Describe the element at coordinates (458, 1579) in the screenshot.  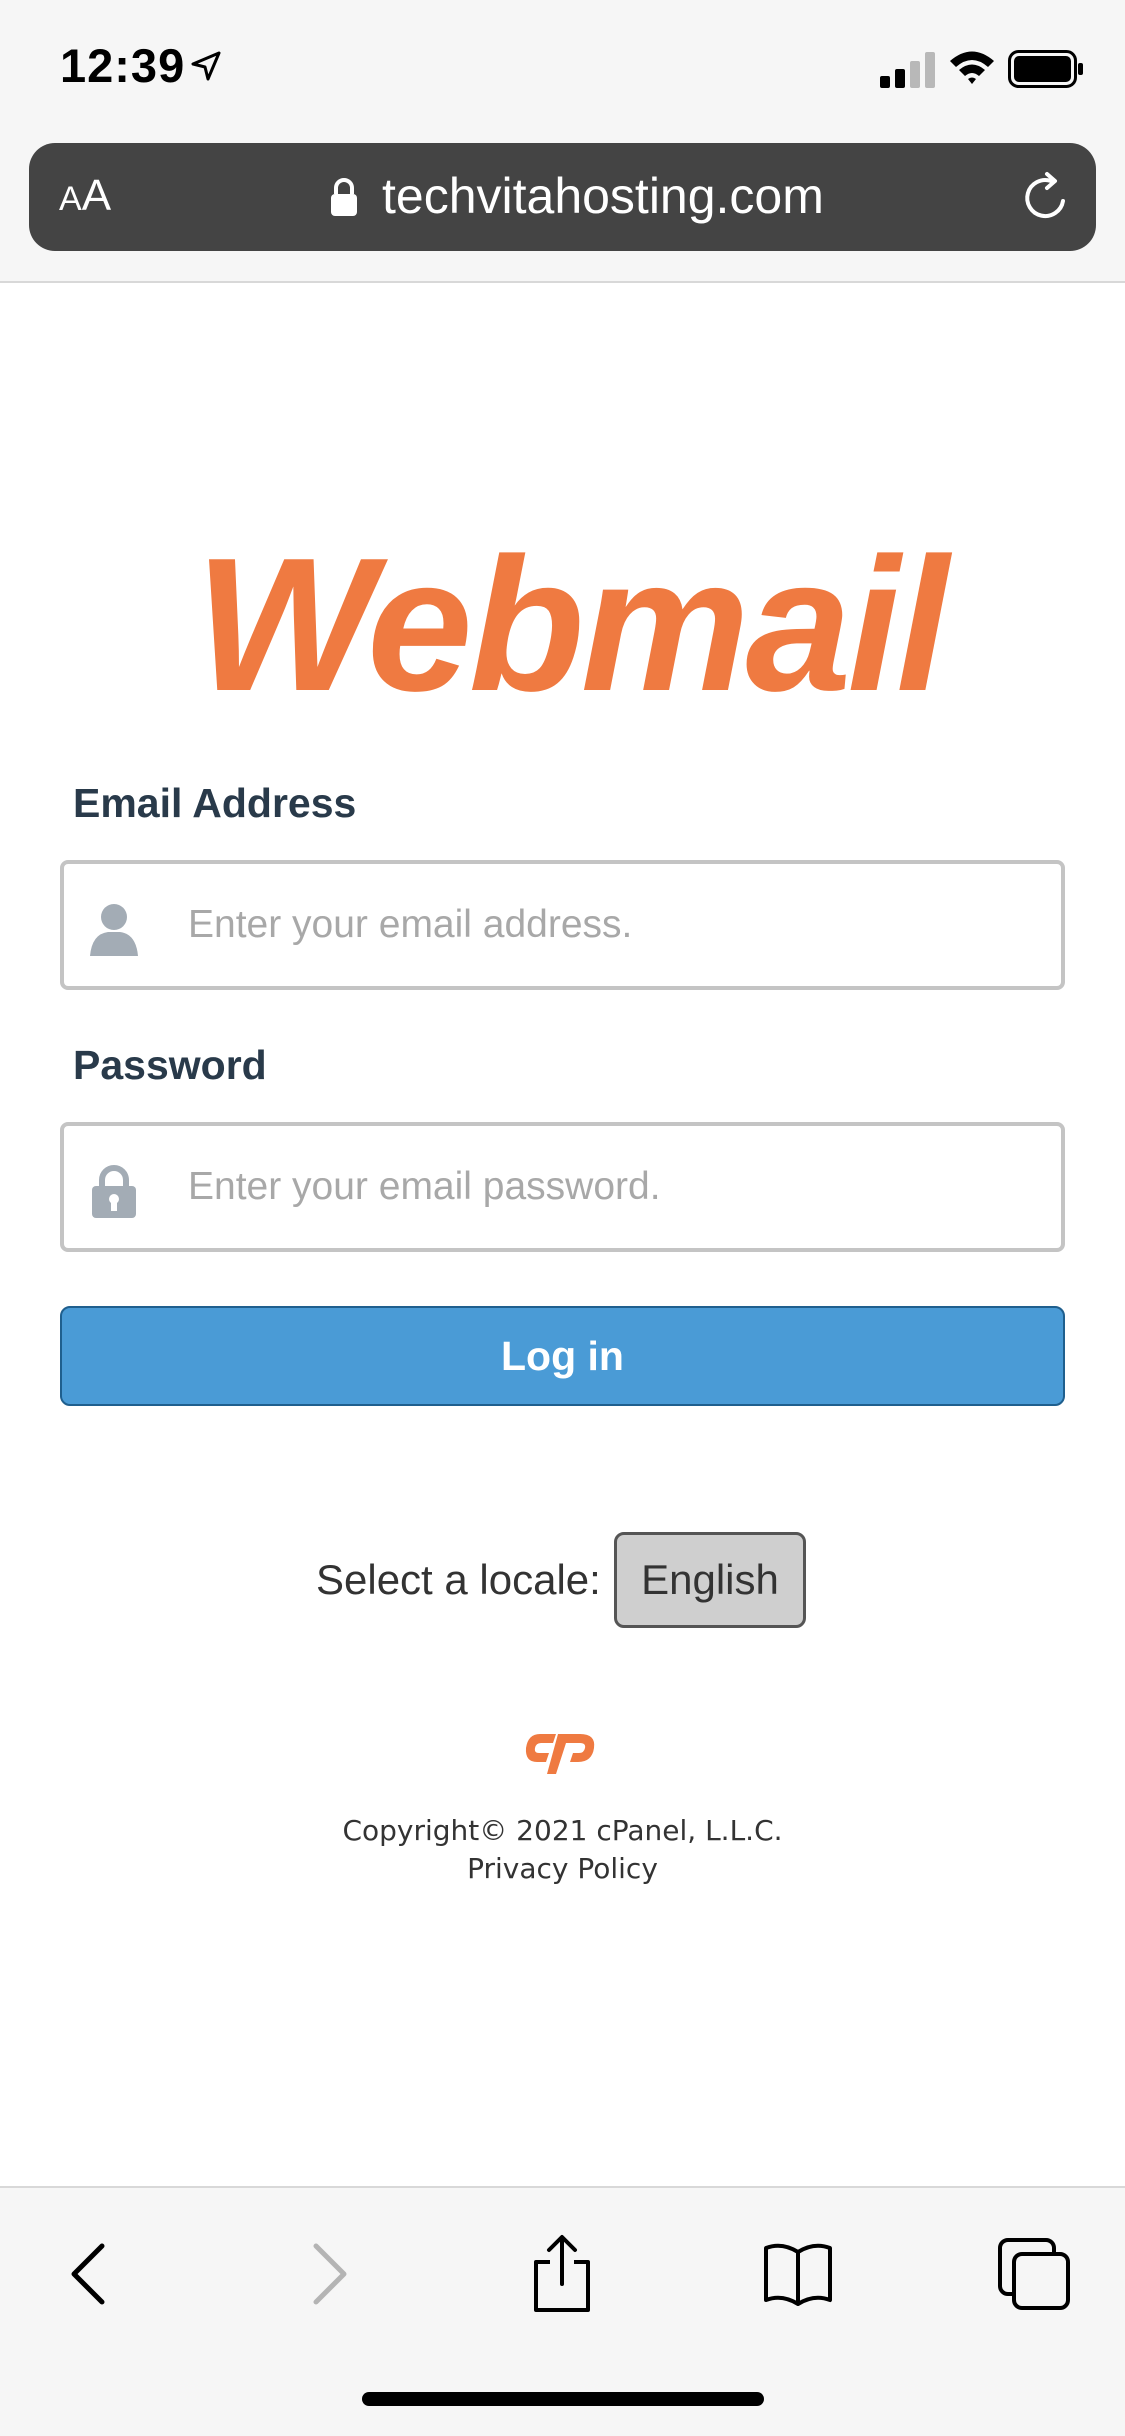
I see `locale-label: Select a locale:` at that location.